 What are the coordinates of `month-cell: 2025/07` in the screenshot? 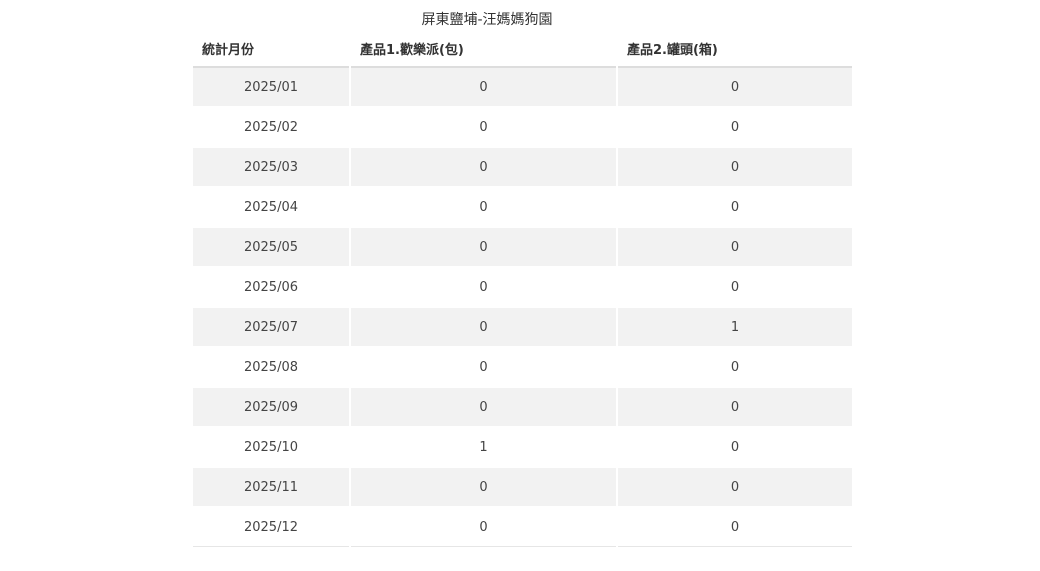 It's located at (271, 328).